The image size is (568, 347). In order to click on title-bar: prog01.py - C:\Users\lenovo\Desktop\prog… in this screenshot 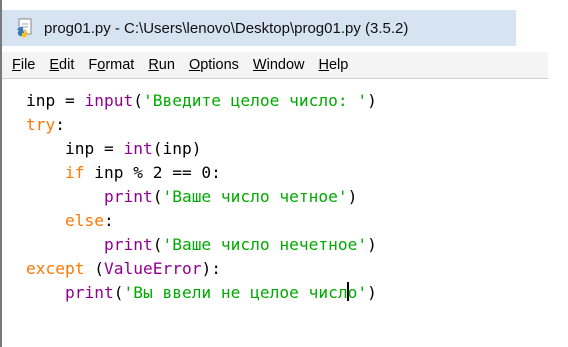, I will do `click(259, 28)`.